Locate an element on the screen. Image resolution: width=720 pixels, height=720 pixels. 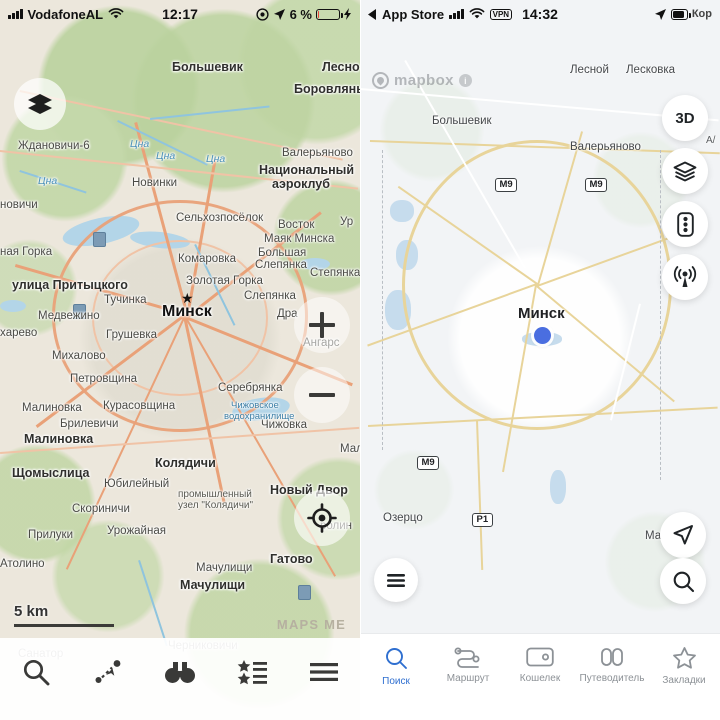
left-status-bar: VodafoneAL 12:17 6 % is located at coordinates (180, 14).